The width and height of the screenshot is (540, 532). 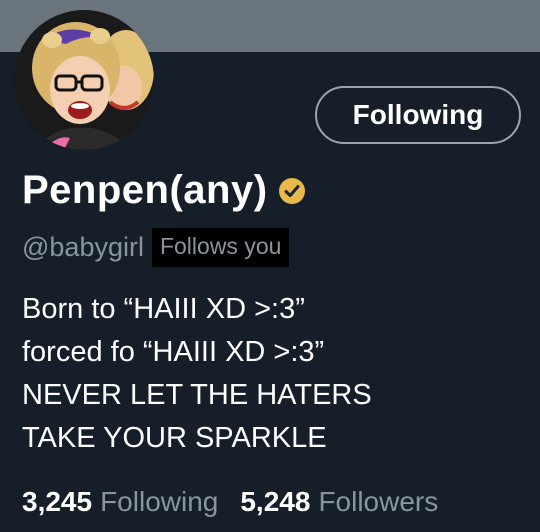 What do you see at coordinates (173, 352) in the screenshot?
I see `bio-line: forced fo “HAIII XD >:3”` at bounding box center [173, 352].